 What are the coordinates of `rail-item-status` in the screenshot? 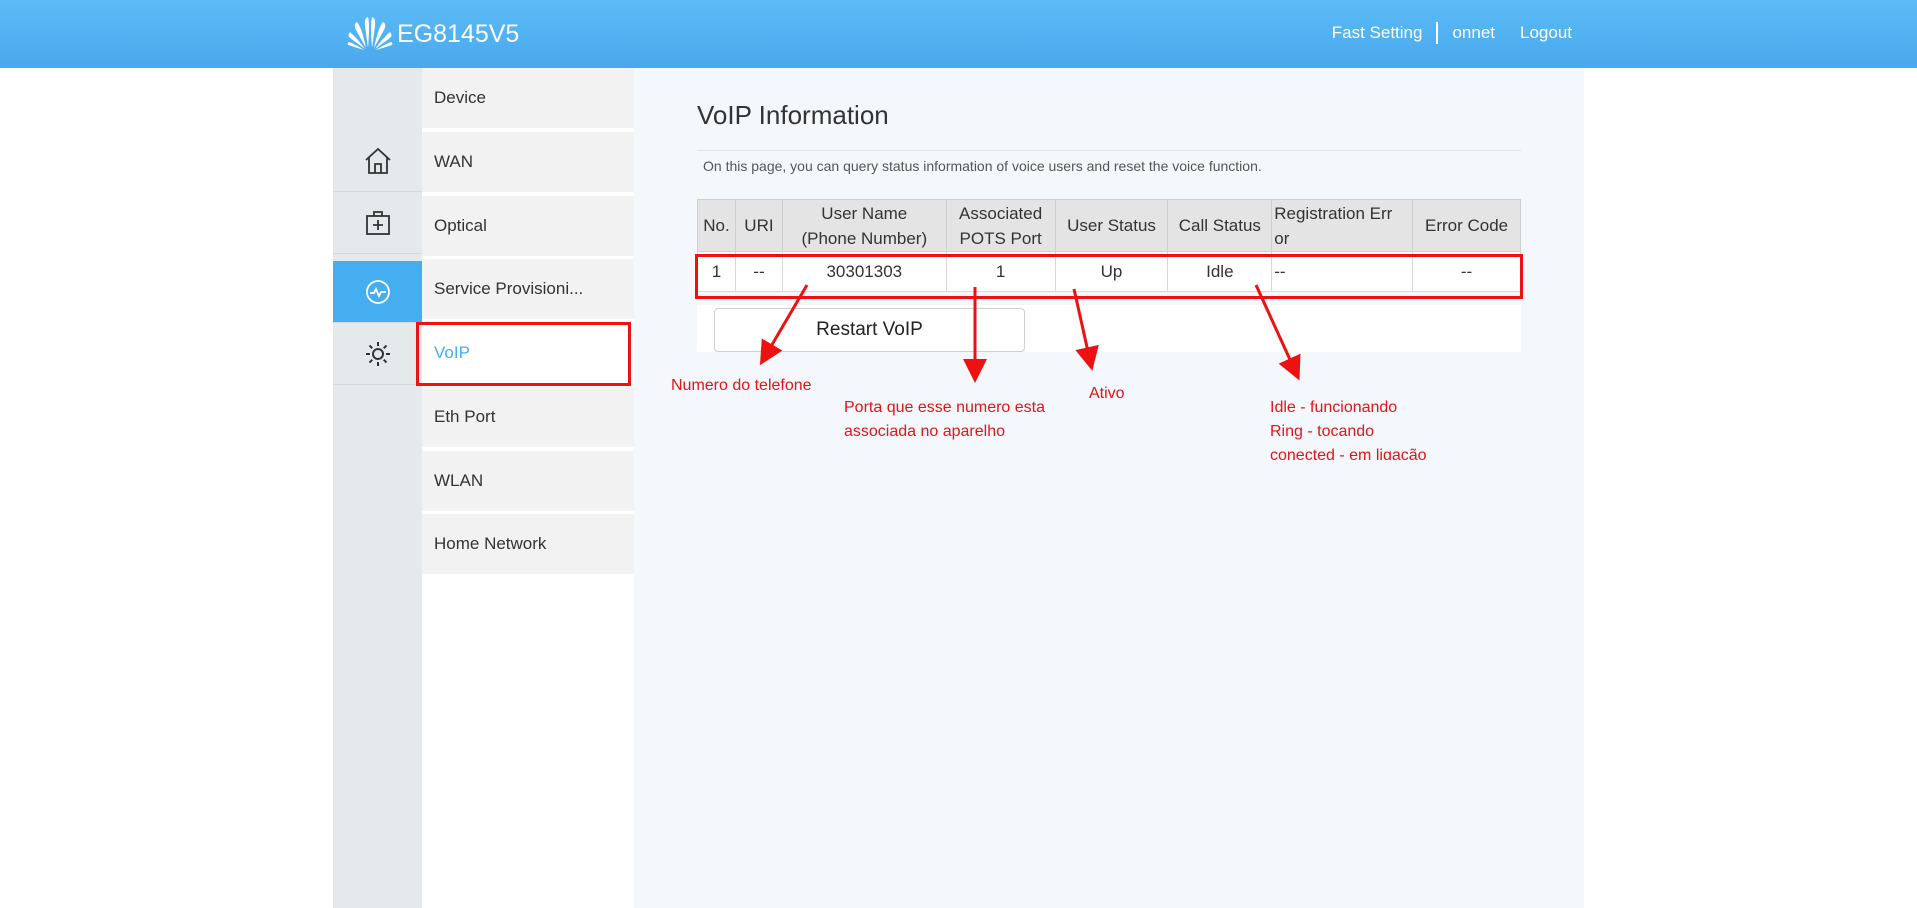 It's located at (377, 292).